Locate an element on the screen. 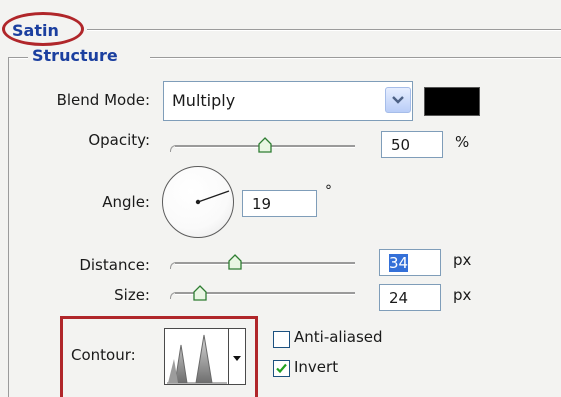  distance-slider-thumb is located at coordinates (235, 262).